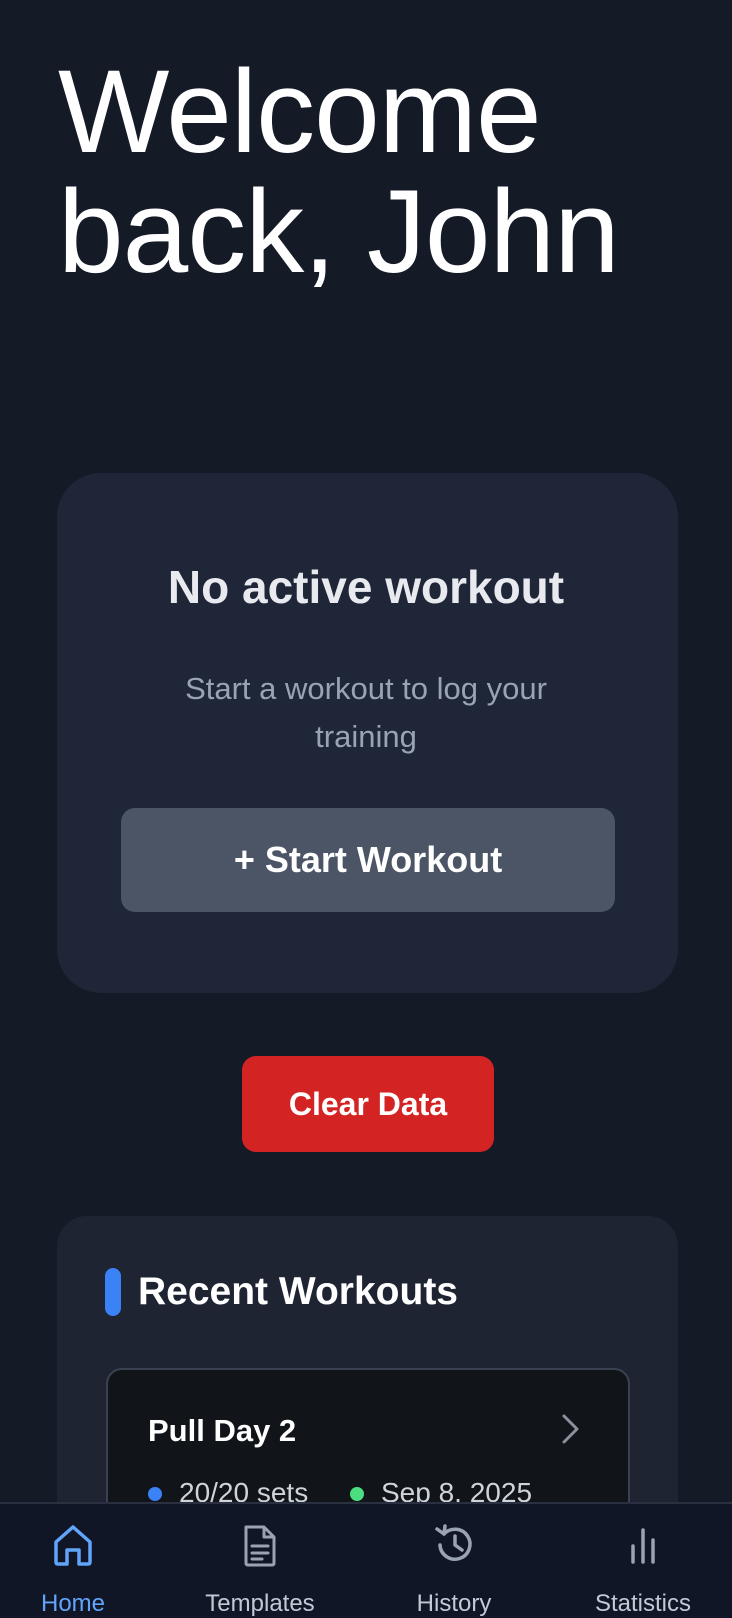 The height and width of the screenshot is (1618, 732). I want to click on workout-name: Pull Day 2, so click(222, 1430).